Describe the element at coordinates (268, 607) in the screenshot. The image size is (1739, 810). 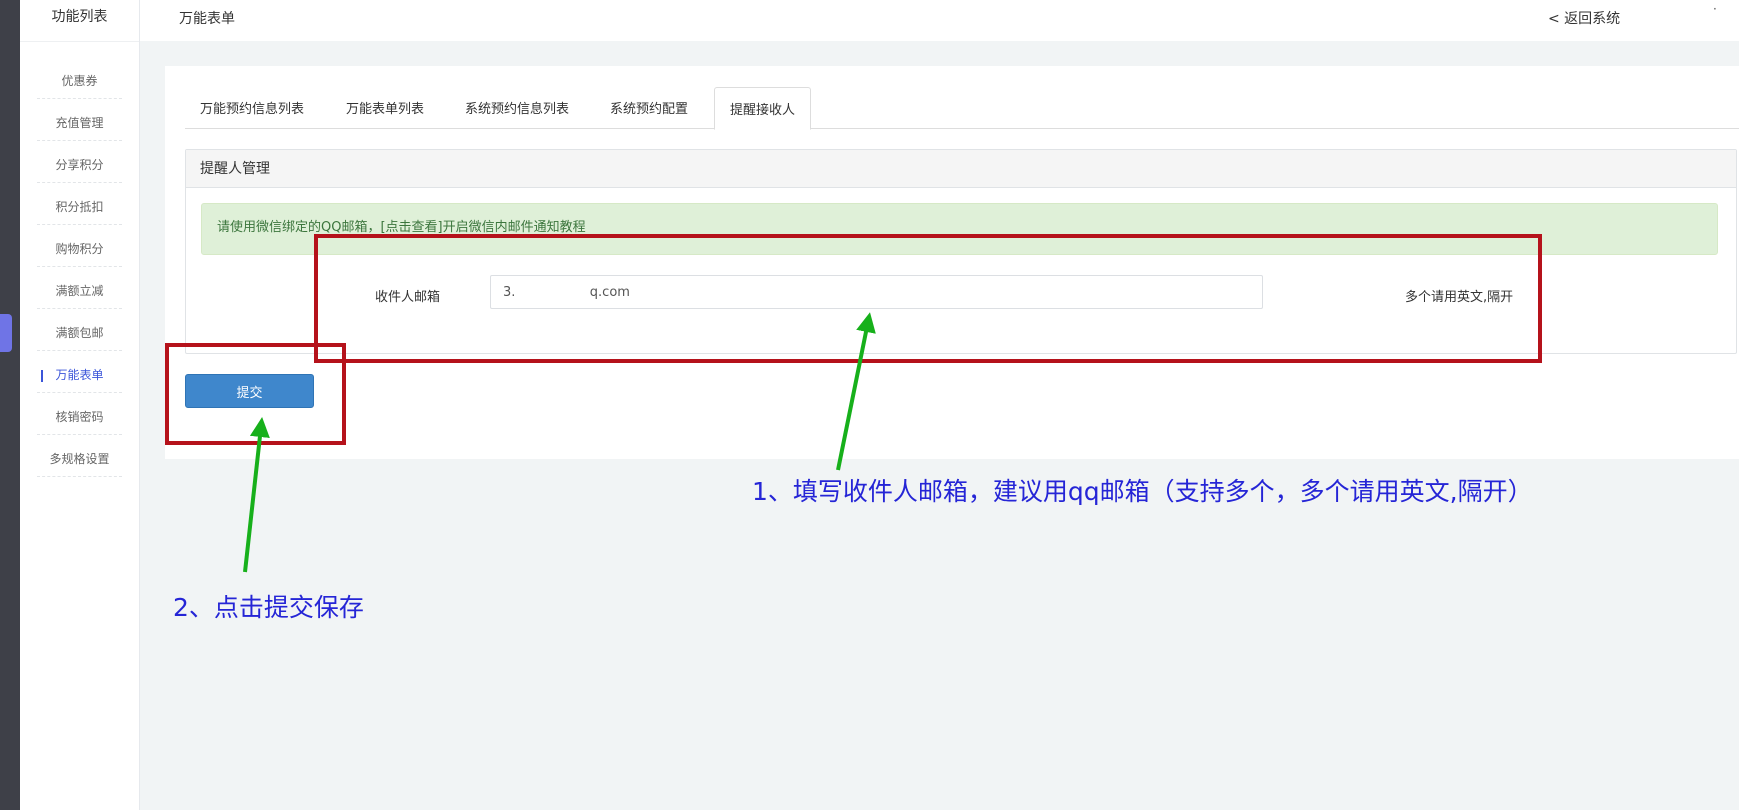
I see `annotation-step-2: 2、点击提交保存` at that location.